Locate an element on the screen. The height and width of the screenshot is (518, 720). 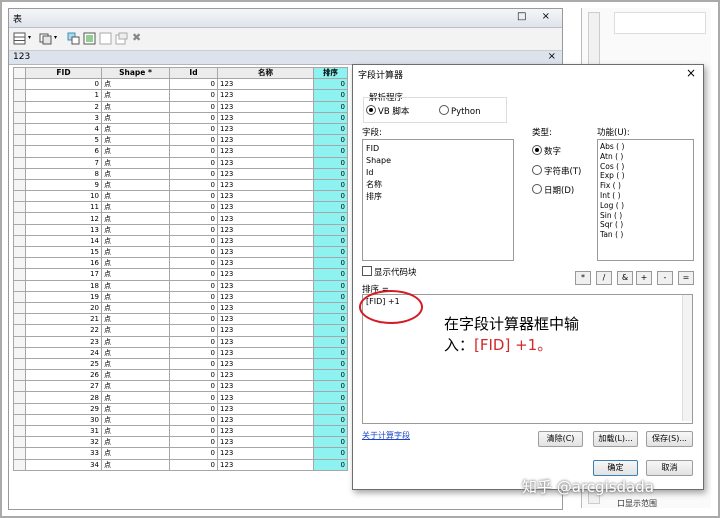
table-row: 17 点 0 123 0 is located at coordinates (180, 274).